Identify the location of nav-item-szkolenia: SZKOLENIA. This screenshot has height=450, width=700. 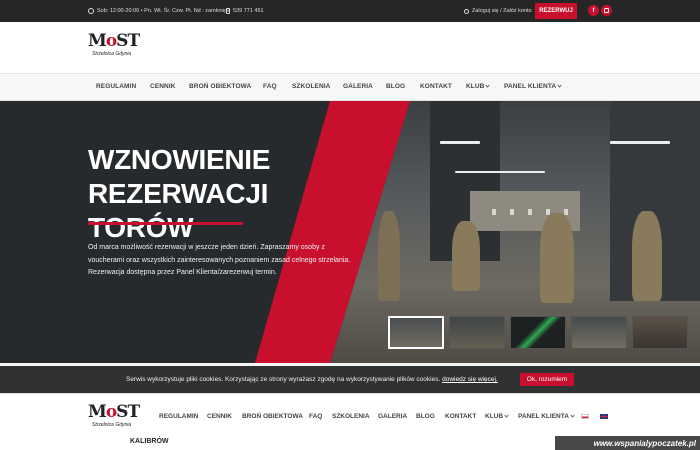
(311, 86).